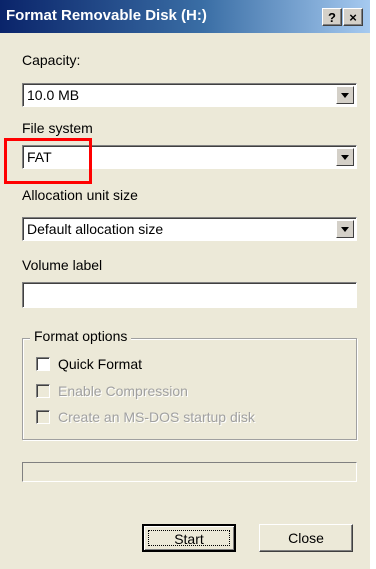  I want to click on format-progress-bar, so click(189, 472).